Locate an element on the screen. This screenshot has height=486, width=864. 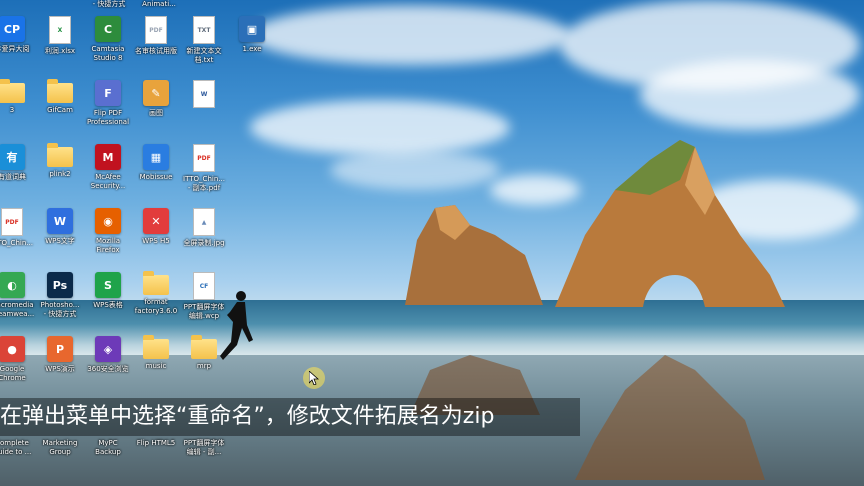
desktop-icon: PDF ITTO_Chin... - 副本.pdf is located at coordinates (204, 176).